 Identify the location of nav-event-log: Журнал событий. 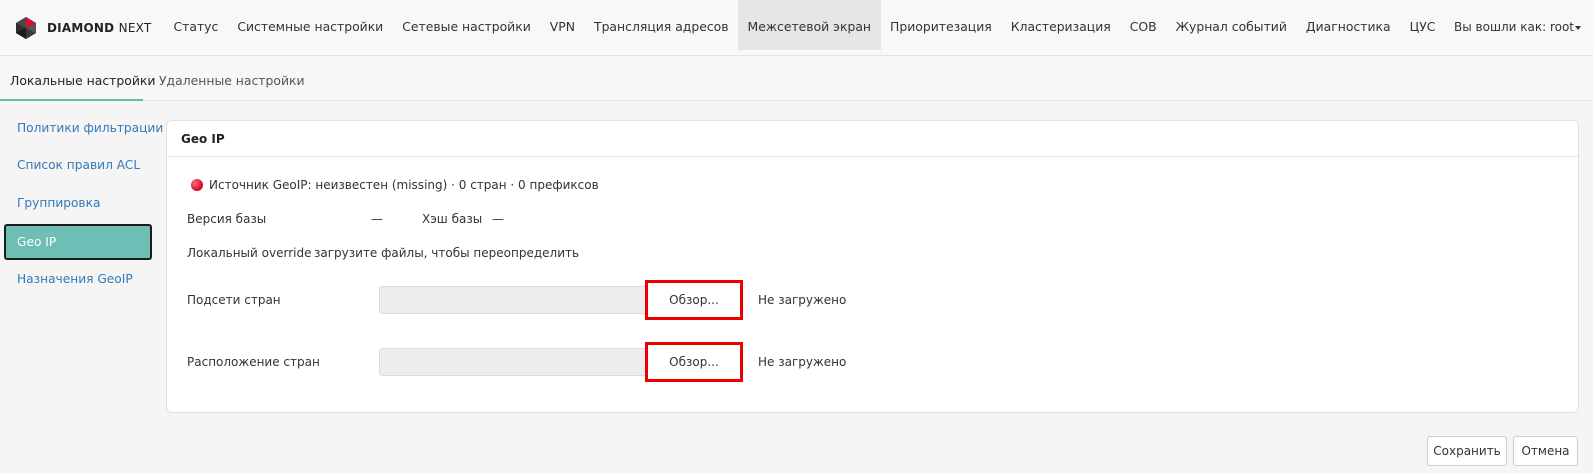
(1231, 25).